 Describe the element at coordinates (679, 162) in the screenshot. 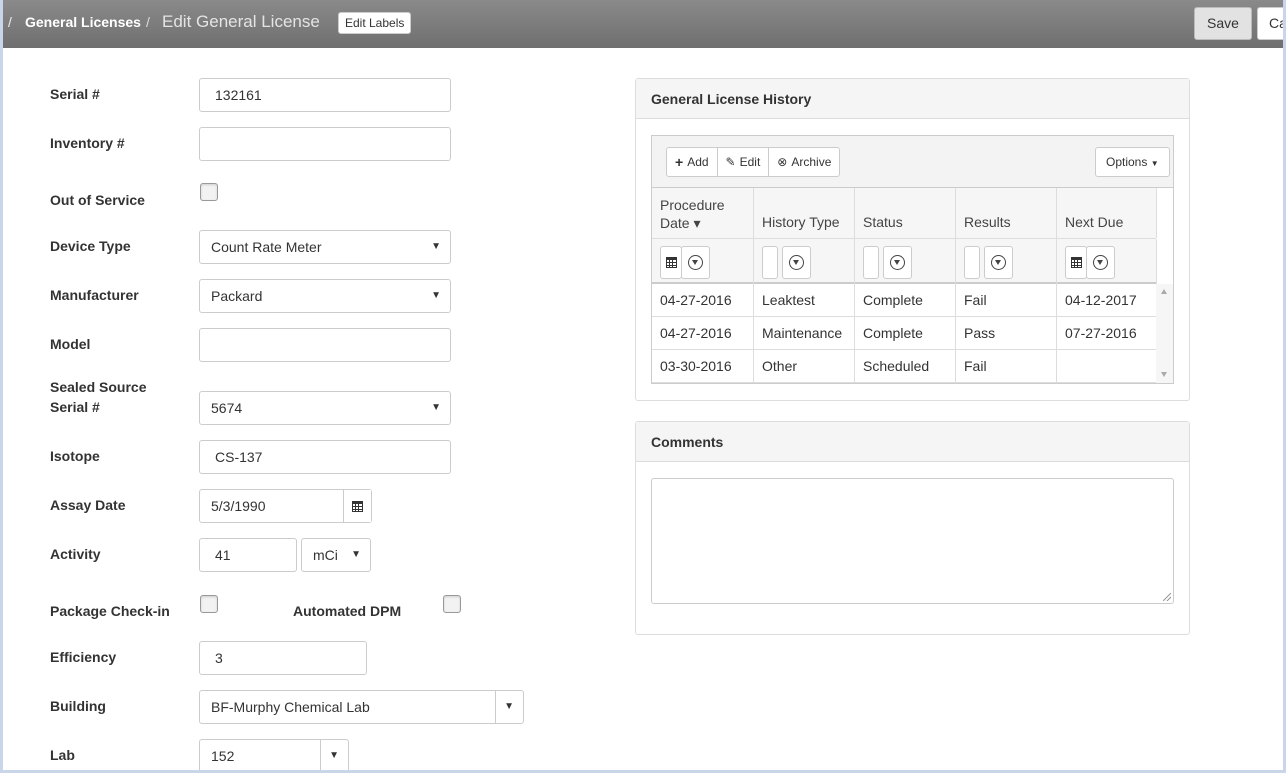

I see `plus-icon: +` at that location.